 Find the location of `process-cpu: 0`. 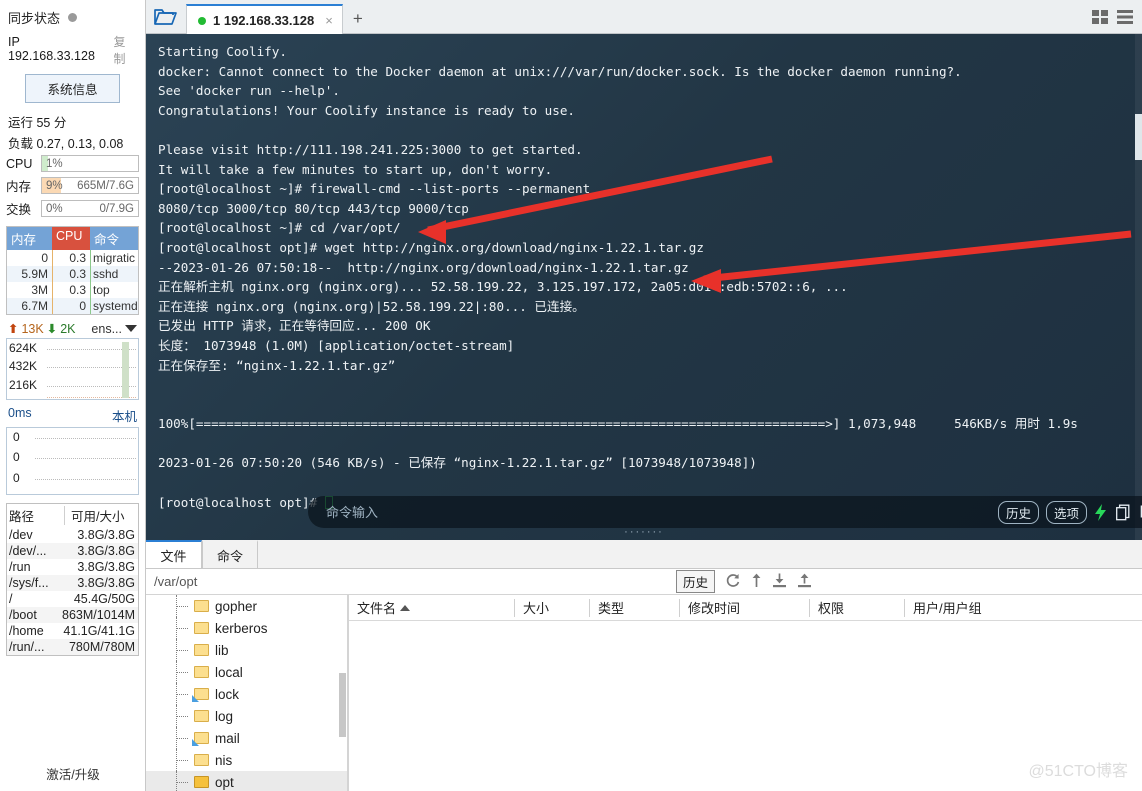

process-cpu: 0 is located at coordinates (71, 306).